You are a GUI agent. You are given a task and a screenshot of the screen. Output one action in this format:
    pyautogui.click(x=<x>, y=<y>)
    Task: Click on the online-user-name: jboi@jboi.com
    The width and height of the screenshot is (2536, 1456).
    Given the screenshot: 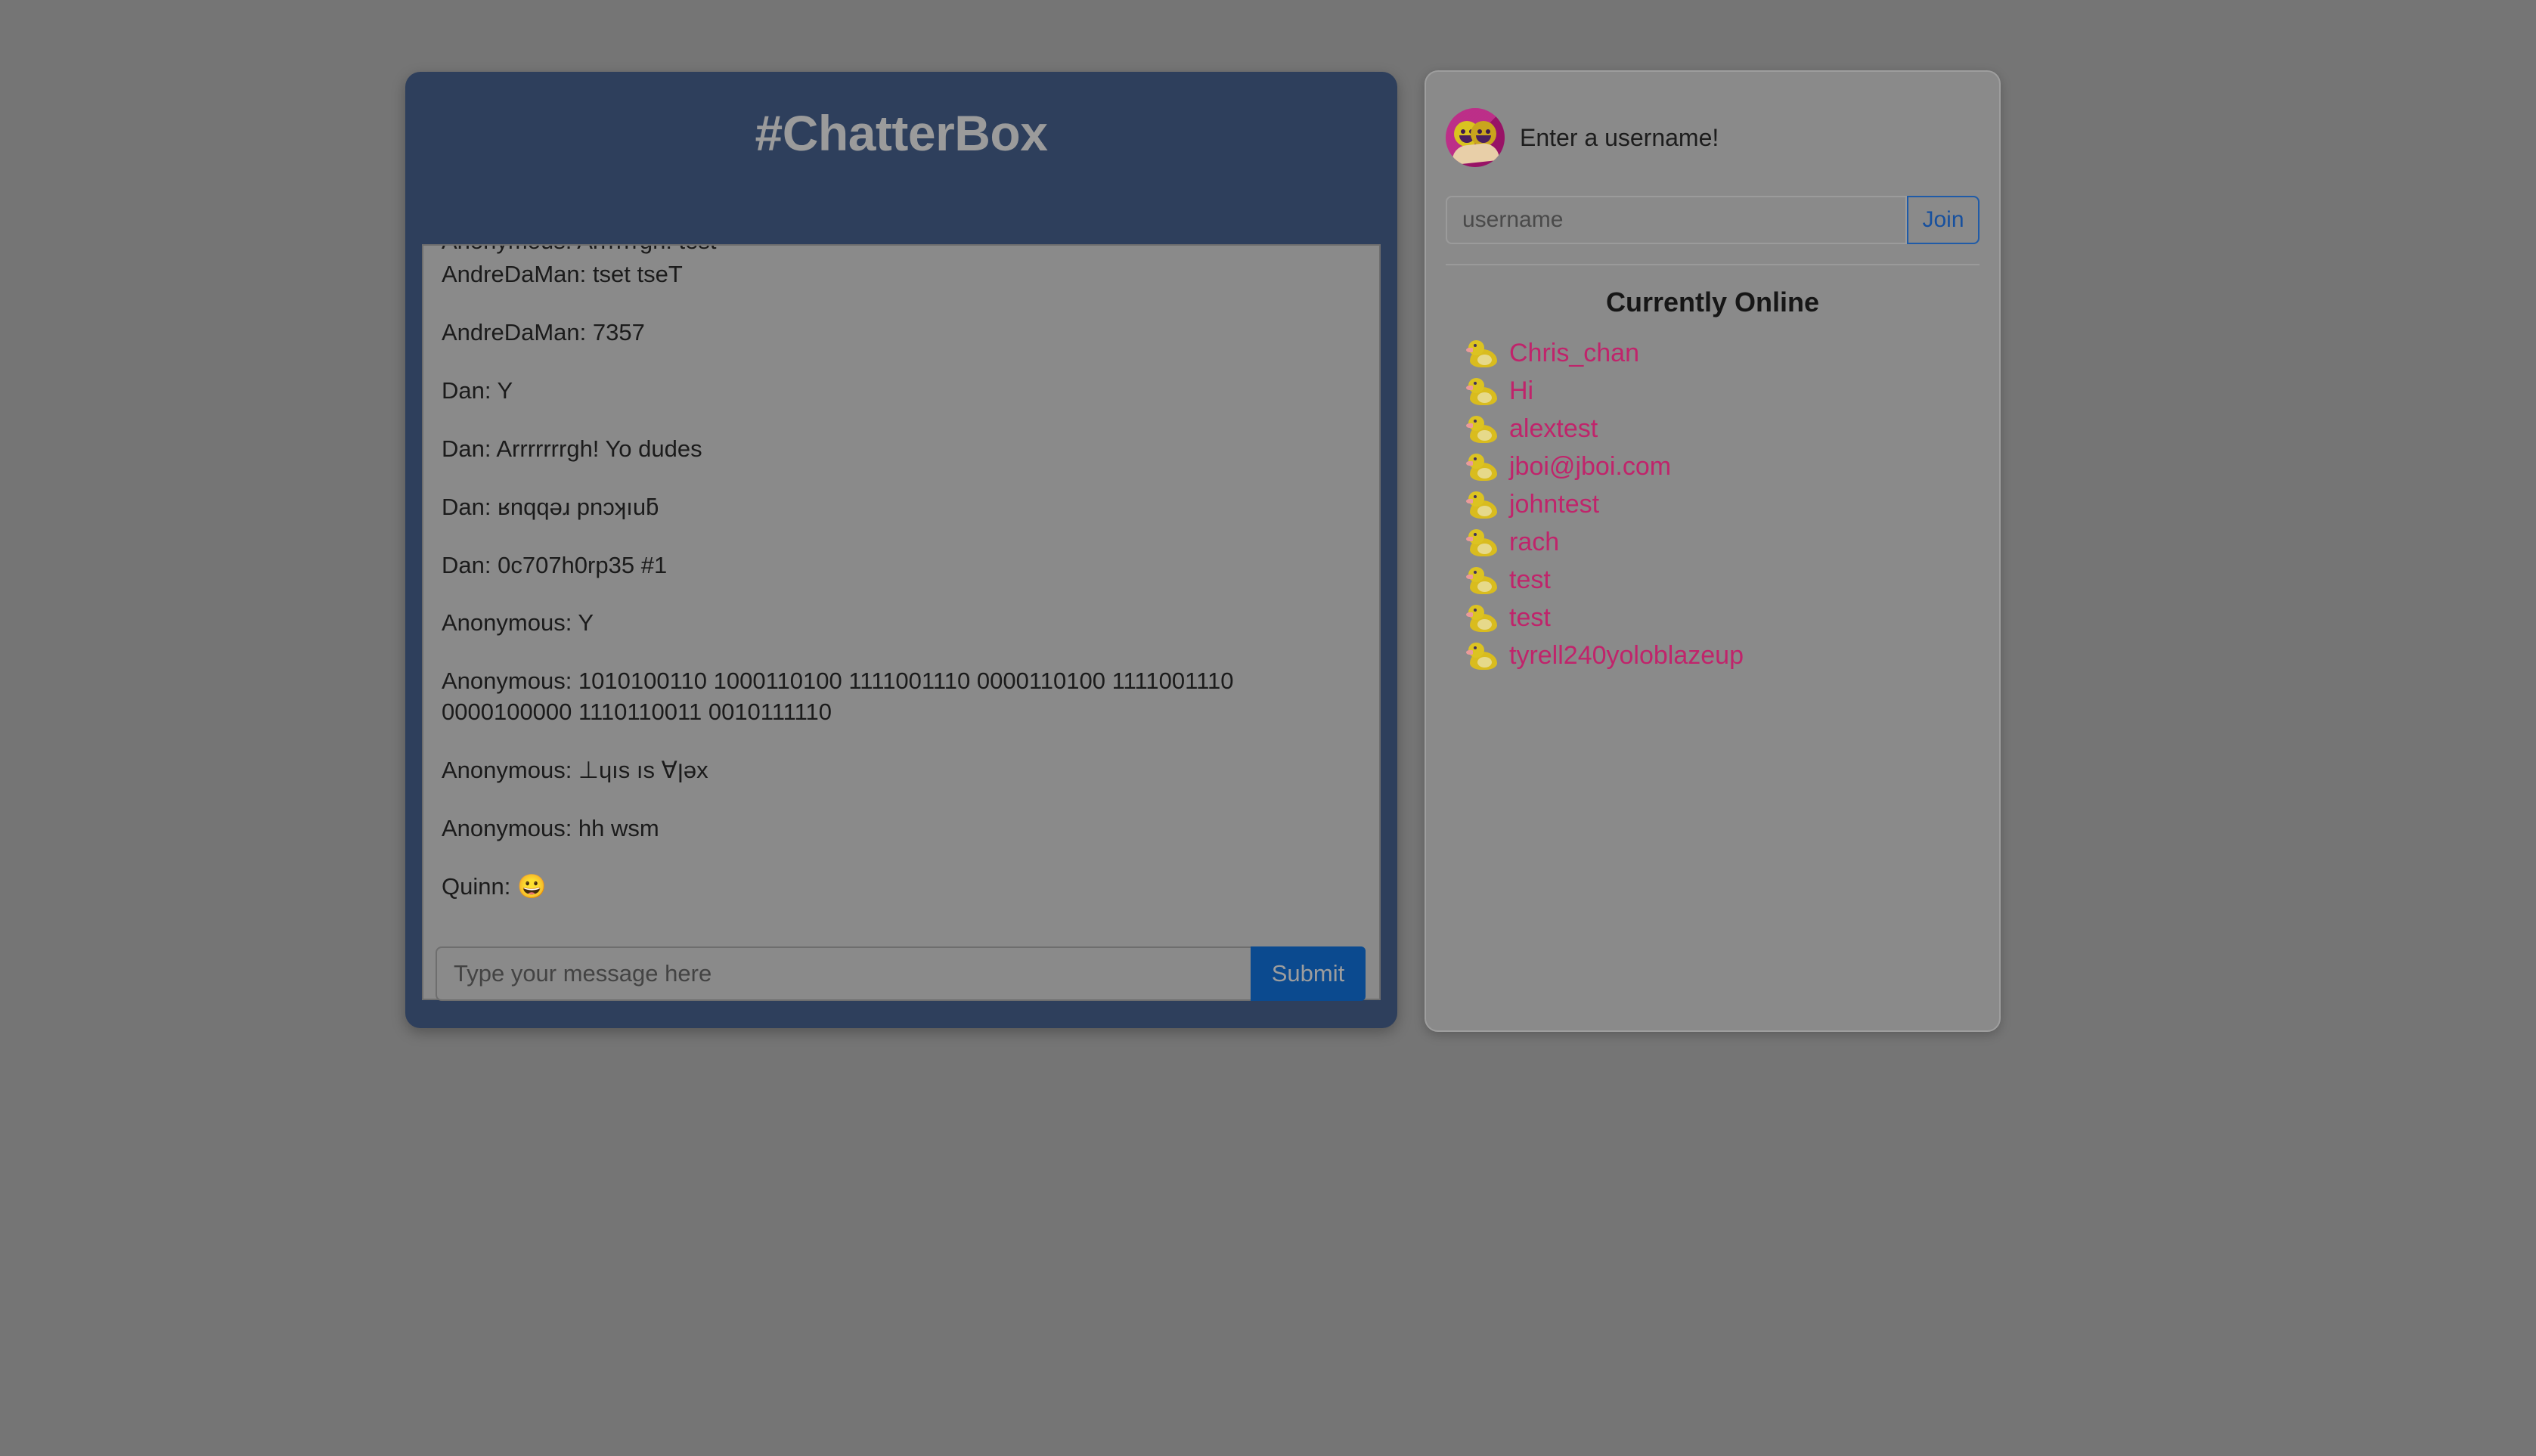 What is the action you would take?
    pyautogui.click(x=1590, y=466)
    